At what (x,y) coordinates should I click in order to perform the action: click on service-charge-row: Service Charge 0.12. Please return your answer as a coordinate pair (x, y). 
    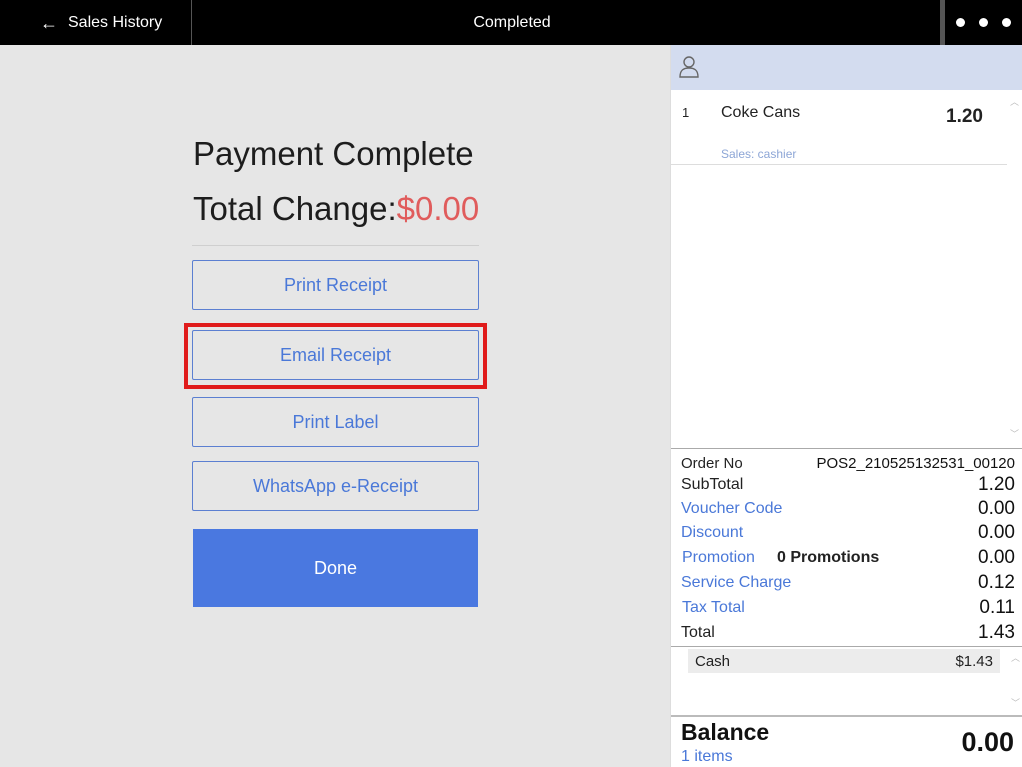
    Looking at the image, I should click on (848, 583).